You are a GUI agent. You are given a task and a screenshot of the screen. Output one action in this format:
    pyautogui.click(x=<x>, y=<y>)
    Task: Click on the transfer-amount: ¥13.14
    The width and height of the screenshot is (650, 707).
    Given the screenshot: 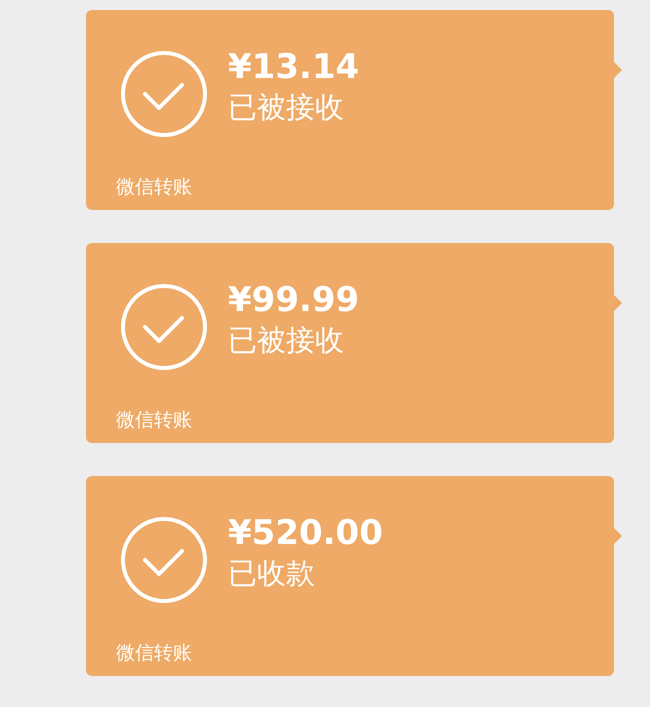 What is the action you would take?
    pyautogui.click(x=294, y=67)
    